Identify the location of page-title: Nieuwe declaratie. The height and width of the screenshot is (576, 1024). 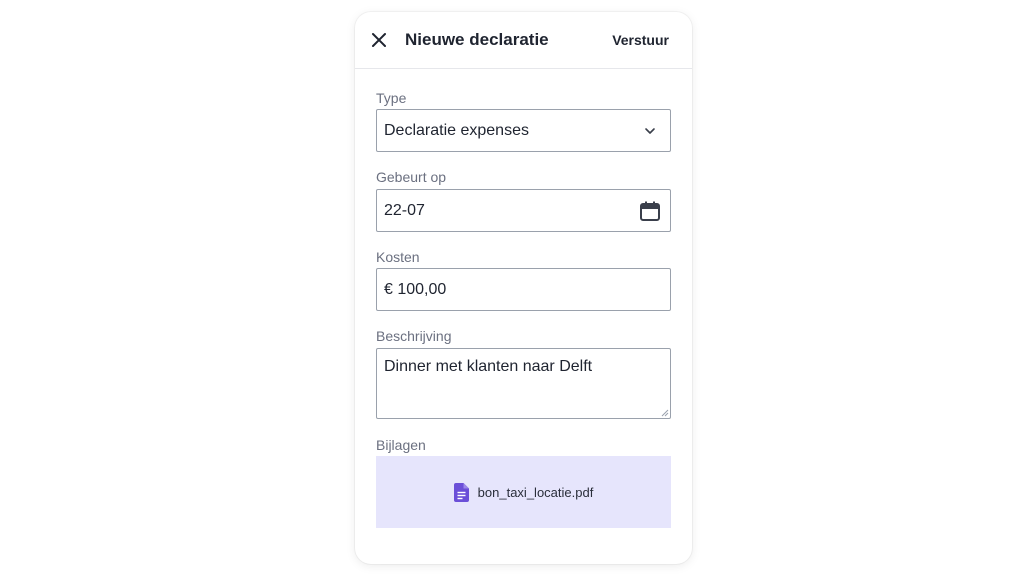
(477, 39).